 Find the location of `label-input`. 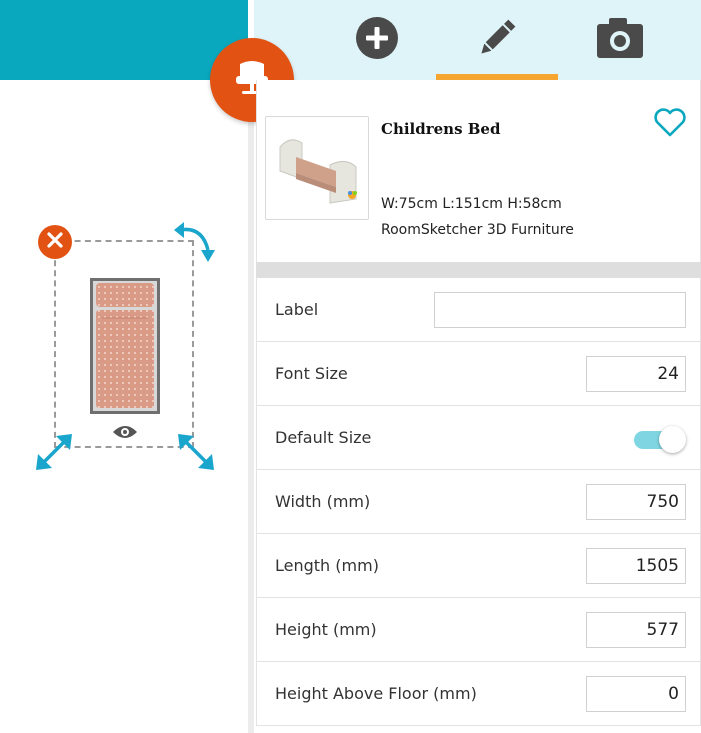

label-input is located at coordinates (560, 310).